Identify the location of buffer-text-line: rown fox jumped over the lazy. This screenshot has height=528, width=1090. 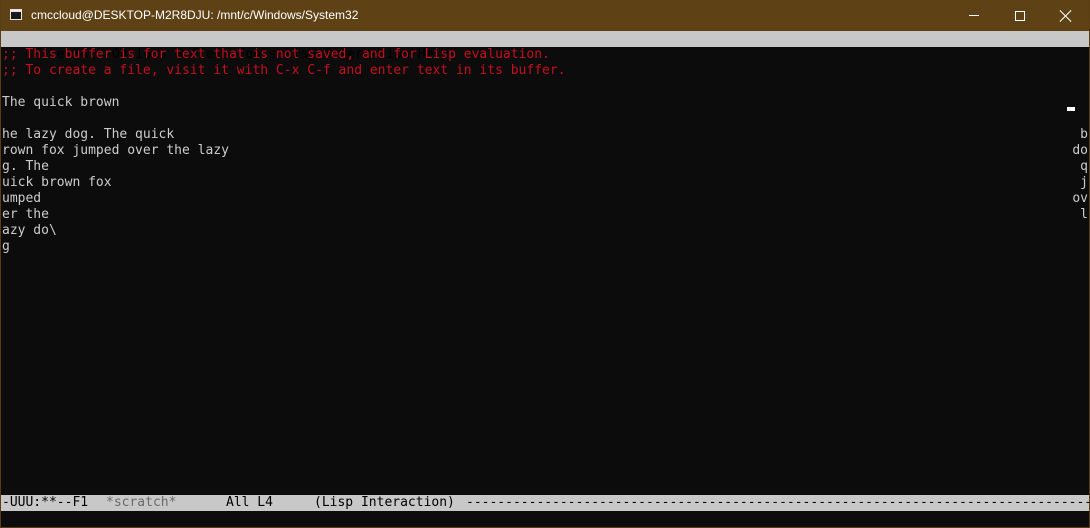
(115, 150).